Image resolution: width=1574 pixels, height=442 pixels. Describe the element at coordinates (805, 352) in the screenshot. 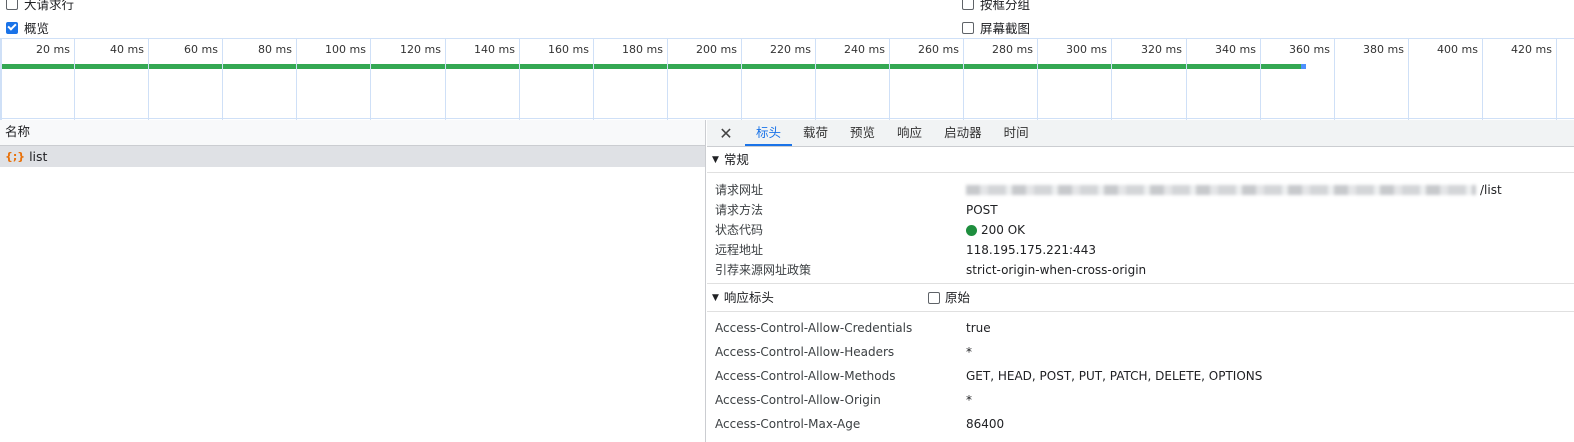

I see `header-key: Access-Control-Allow-Headers` at that location.